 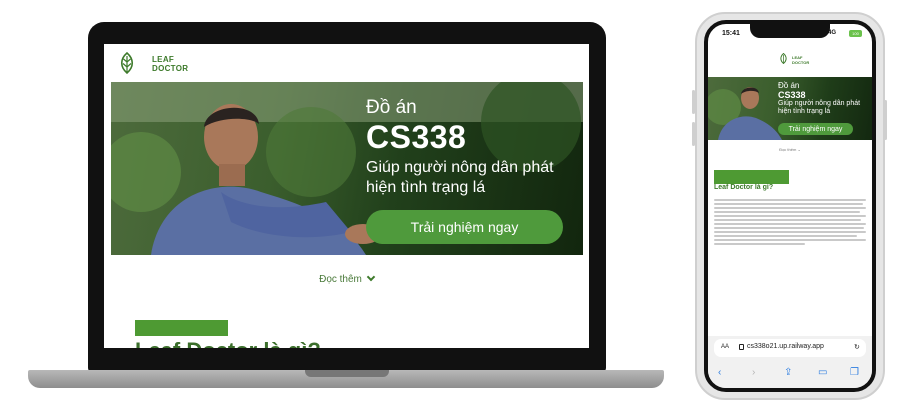 I want to click on lock-icon, so click(x=741, y=347).